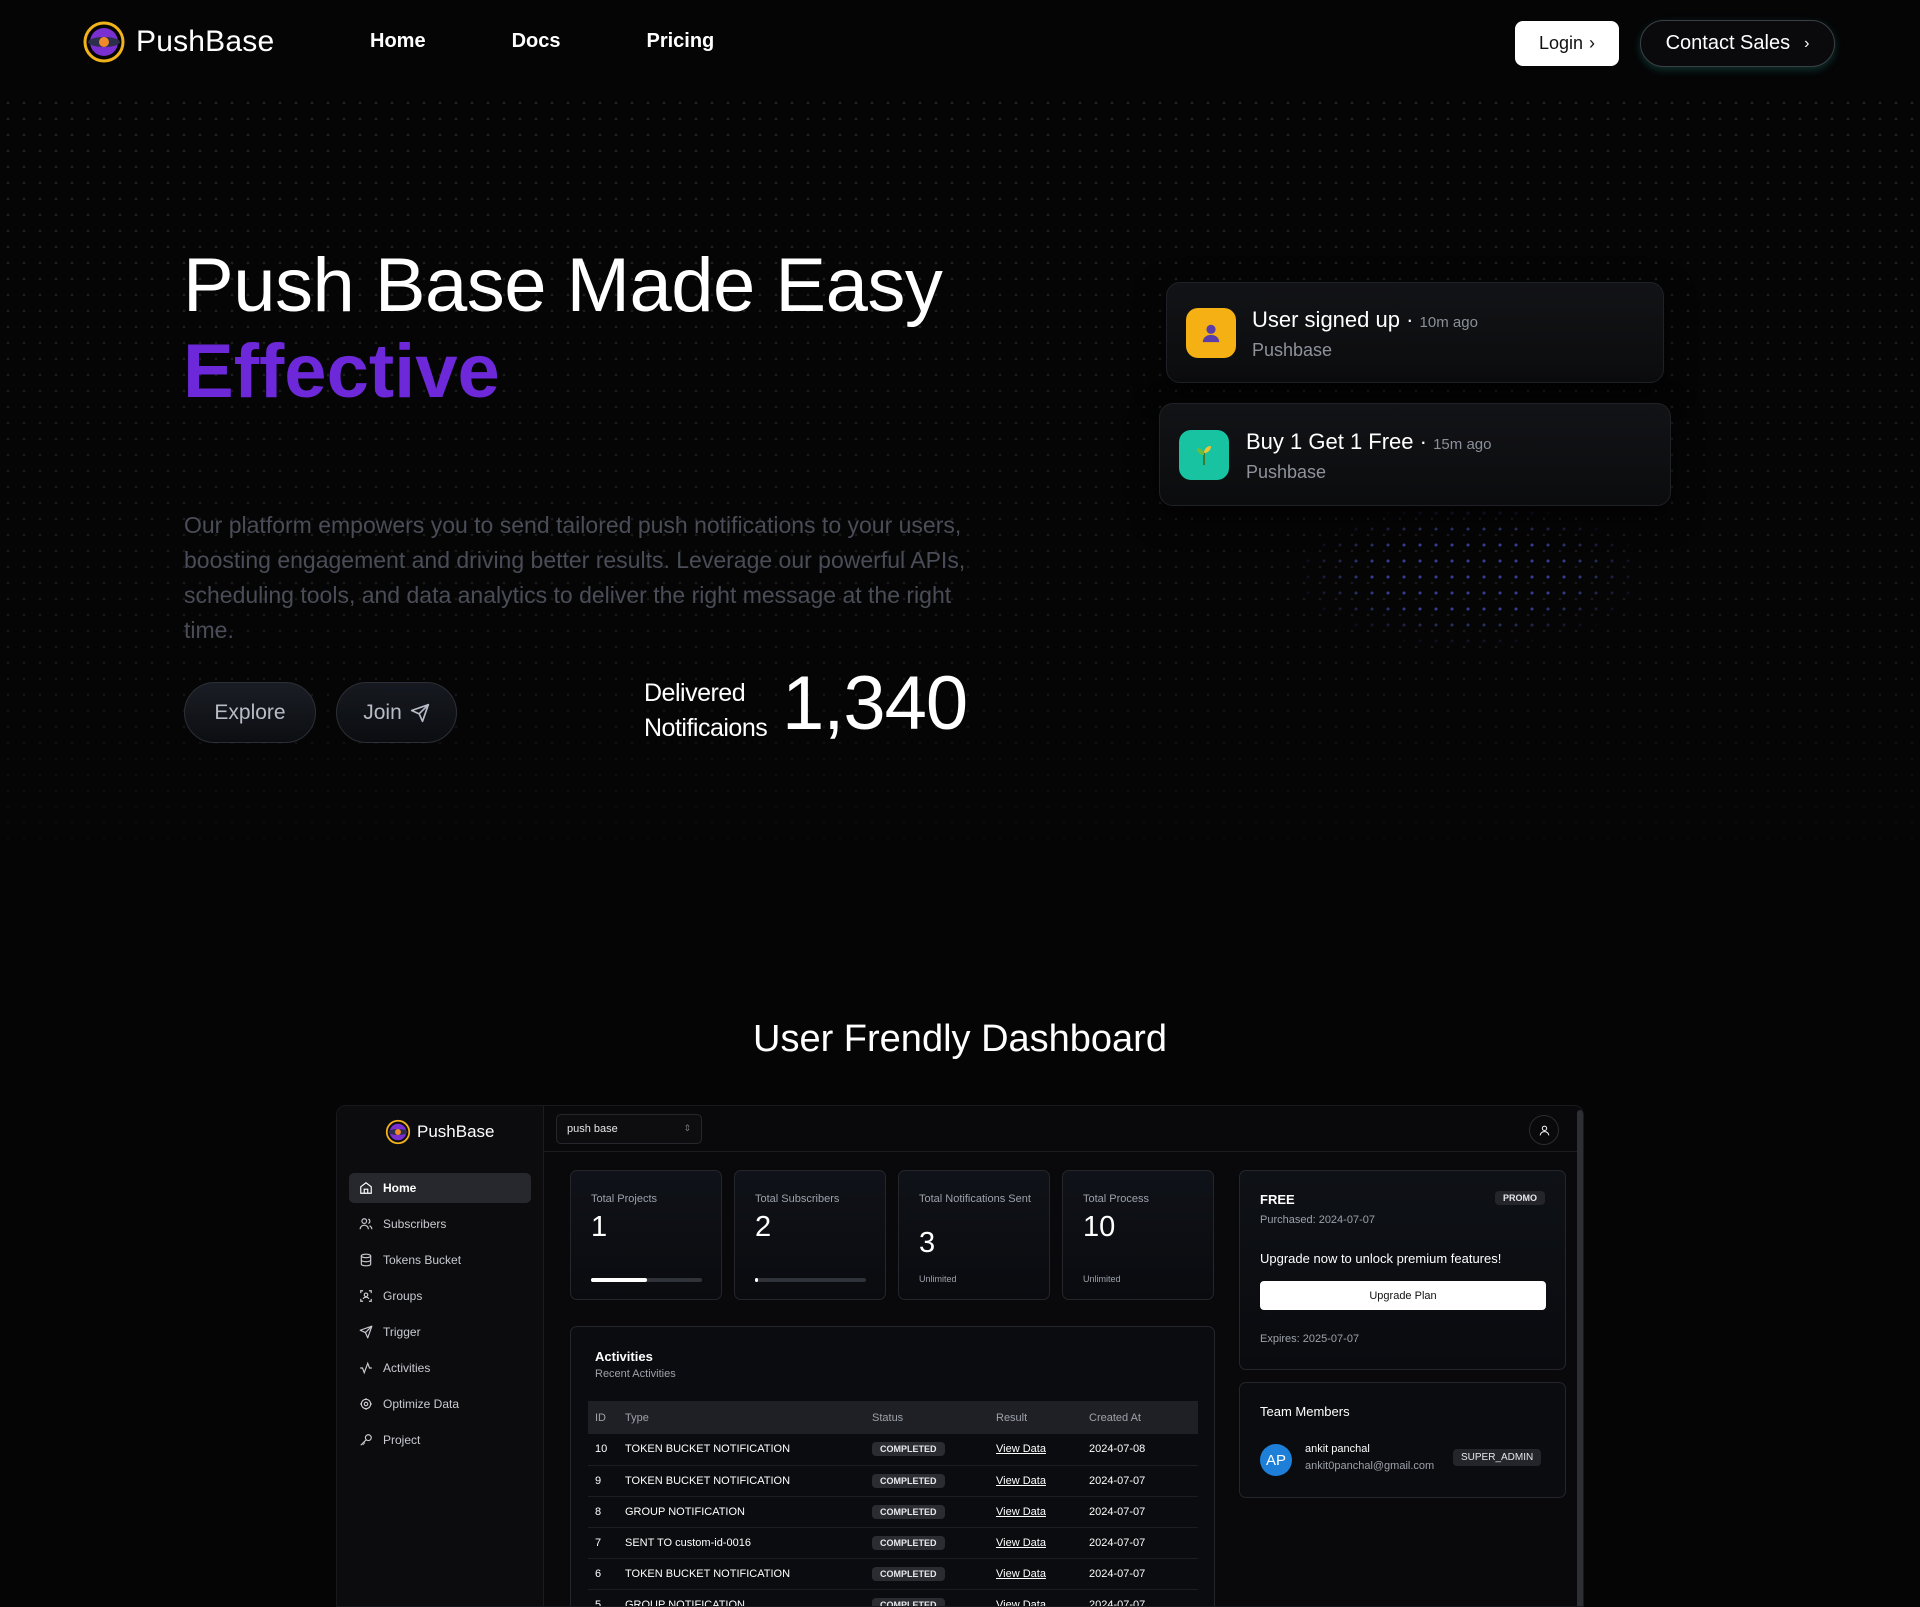 The image size is (1920, 1607). I want to click on plant-icon, so click(1204, 455).